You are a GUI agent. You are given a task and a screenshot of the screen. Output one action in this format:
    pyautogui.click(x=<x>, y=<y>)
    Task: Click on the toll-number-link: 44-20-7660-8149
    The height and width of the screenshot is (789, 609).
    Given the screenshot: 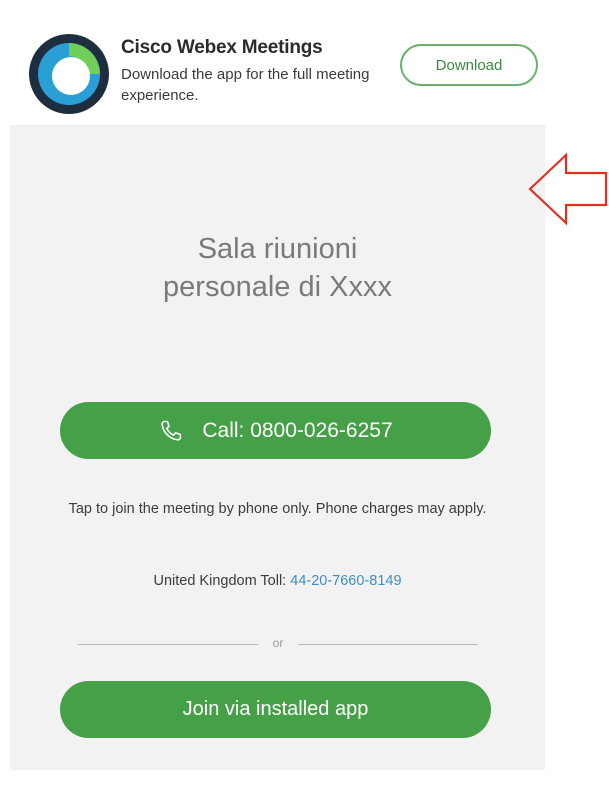 What is the action you would take?
    pyautogui.click(x=345, y=581)
    